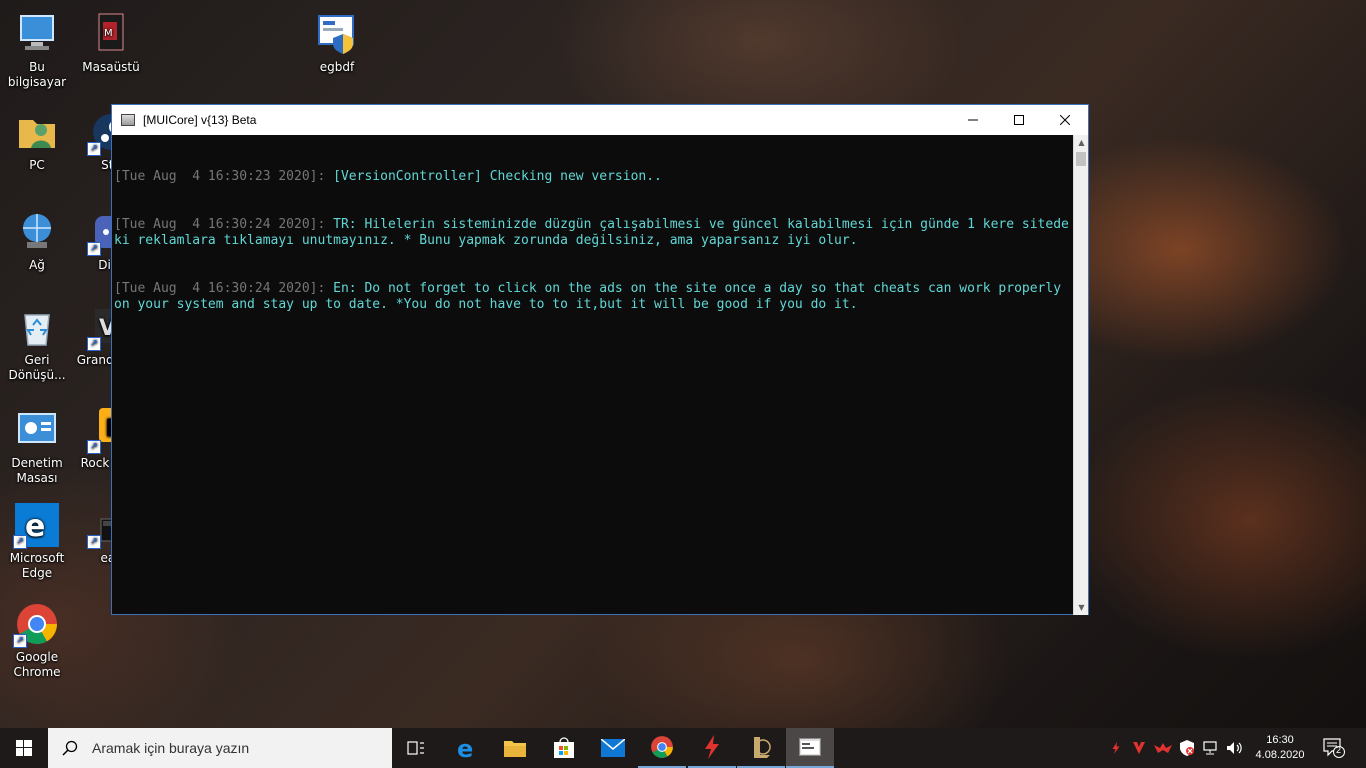 Image resolution: width=1366 pixels, height=768 pixels. I want to click on maximize-button, so click(1019, 120).